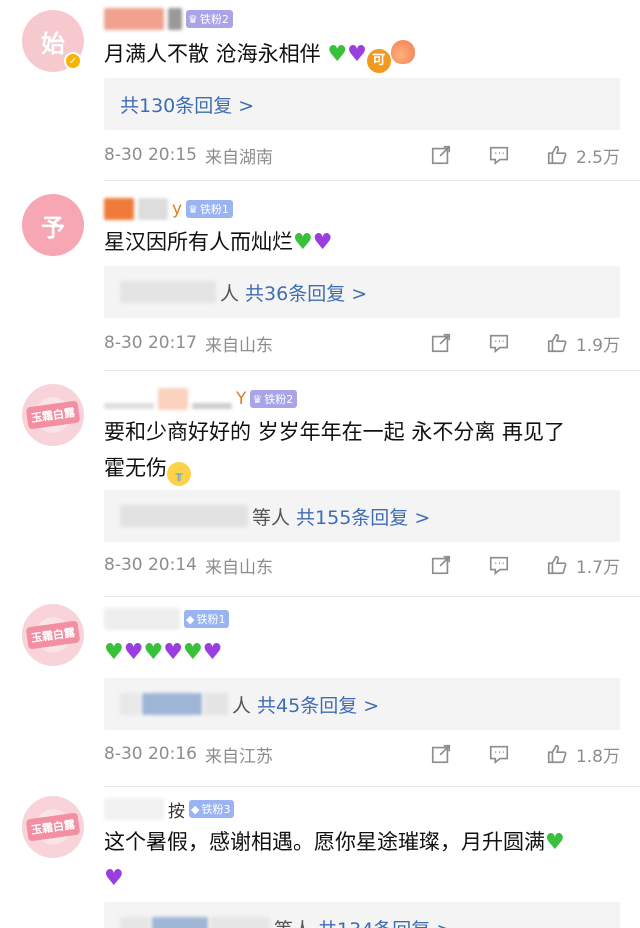 This screenshot has height=928, width=640. I want to click on comment-time: 8-30 20:14, so click(150, 565).